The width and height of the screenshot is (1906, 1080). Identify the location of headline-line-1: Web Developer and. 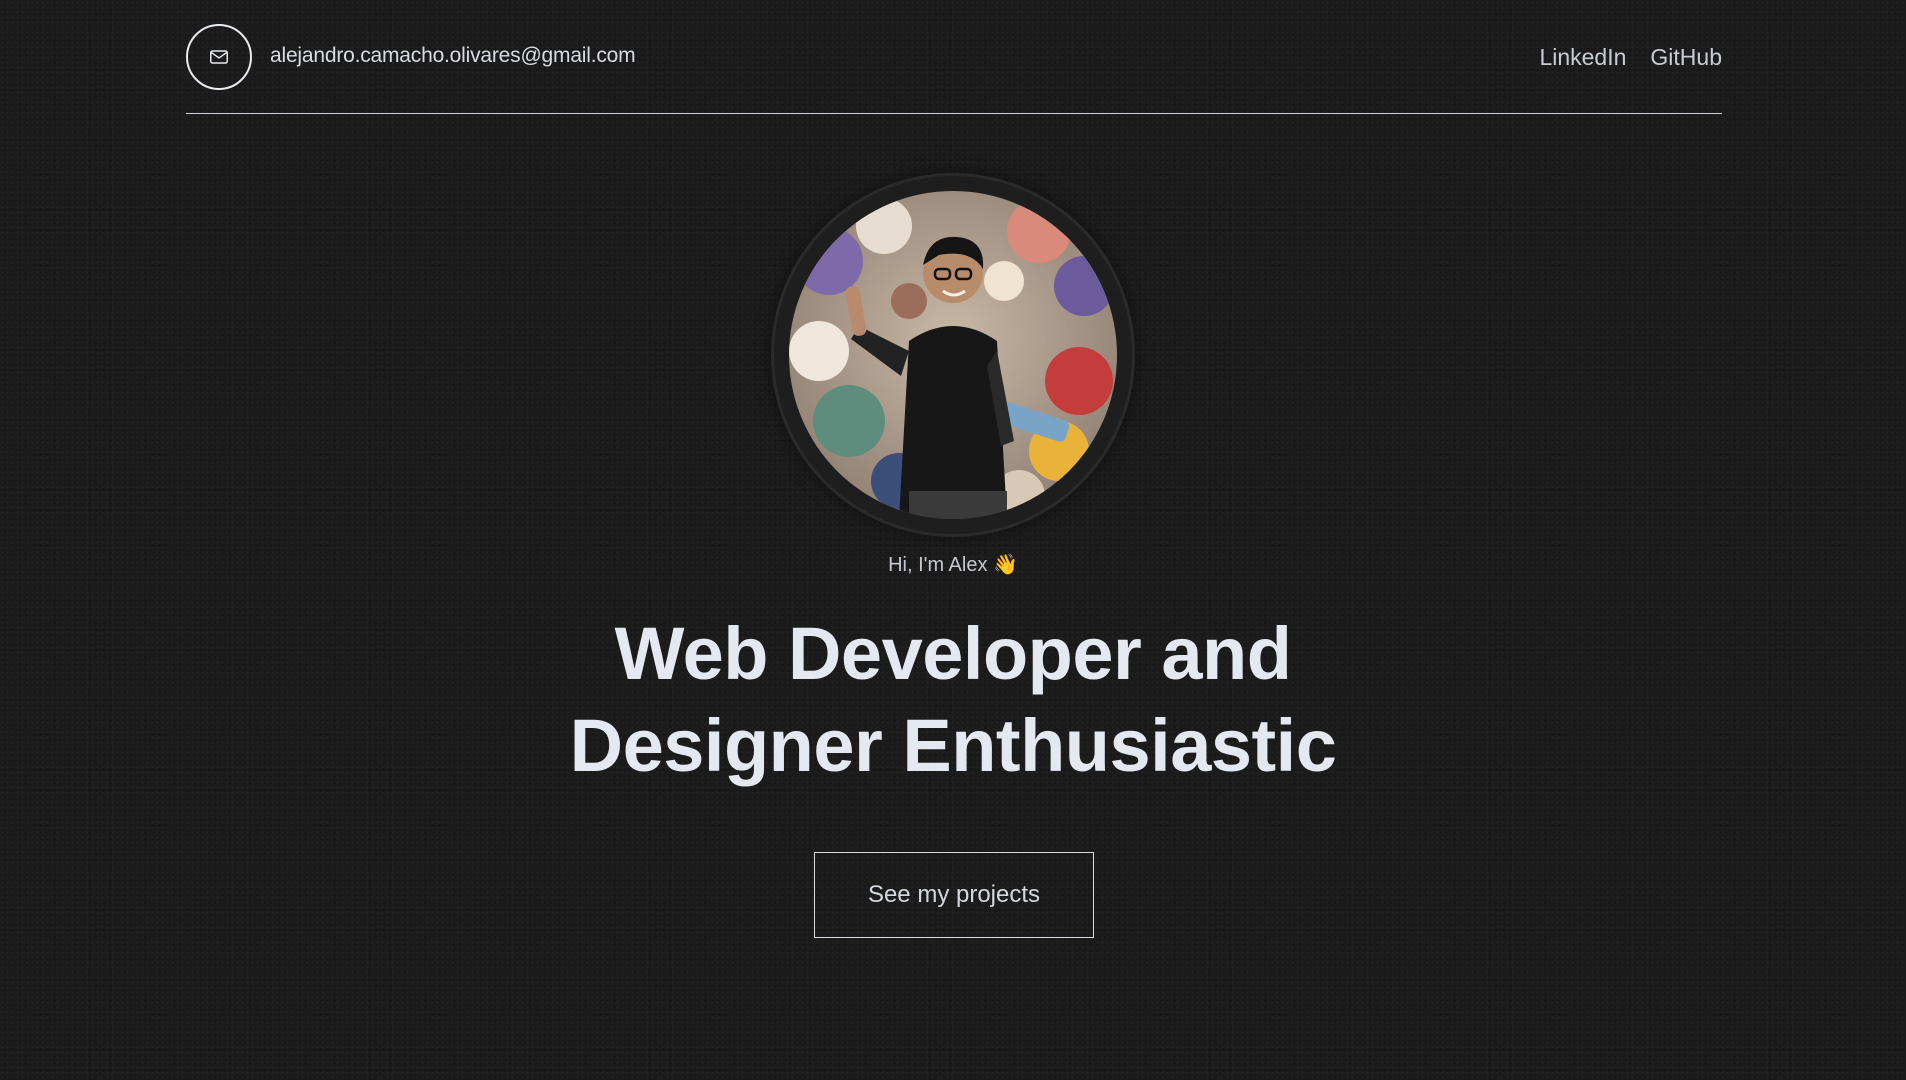
(953, 653).